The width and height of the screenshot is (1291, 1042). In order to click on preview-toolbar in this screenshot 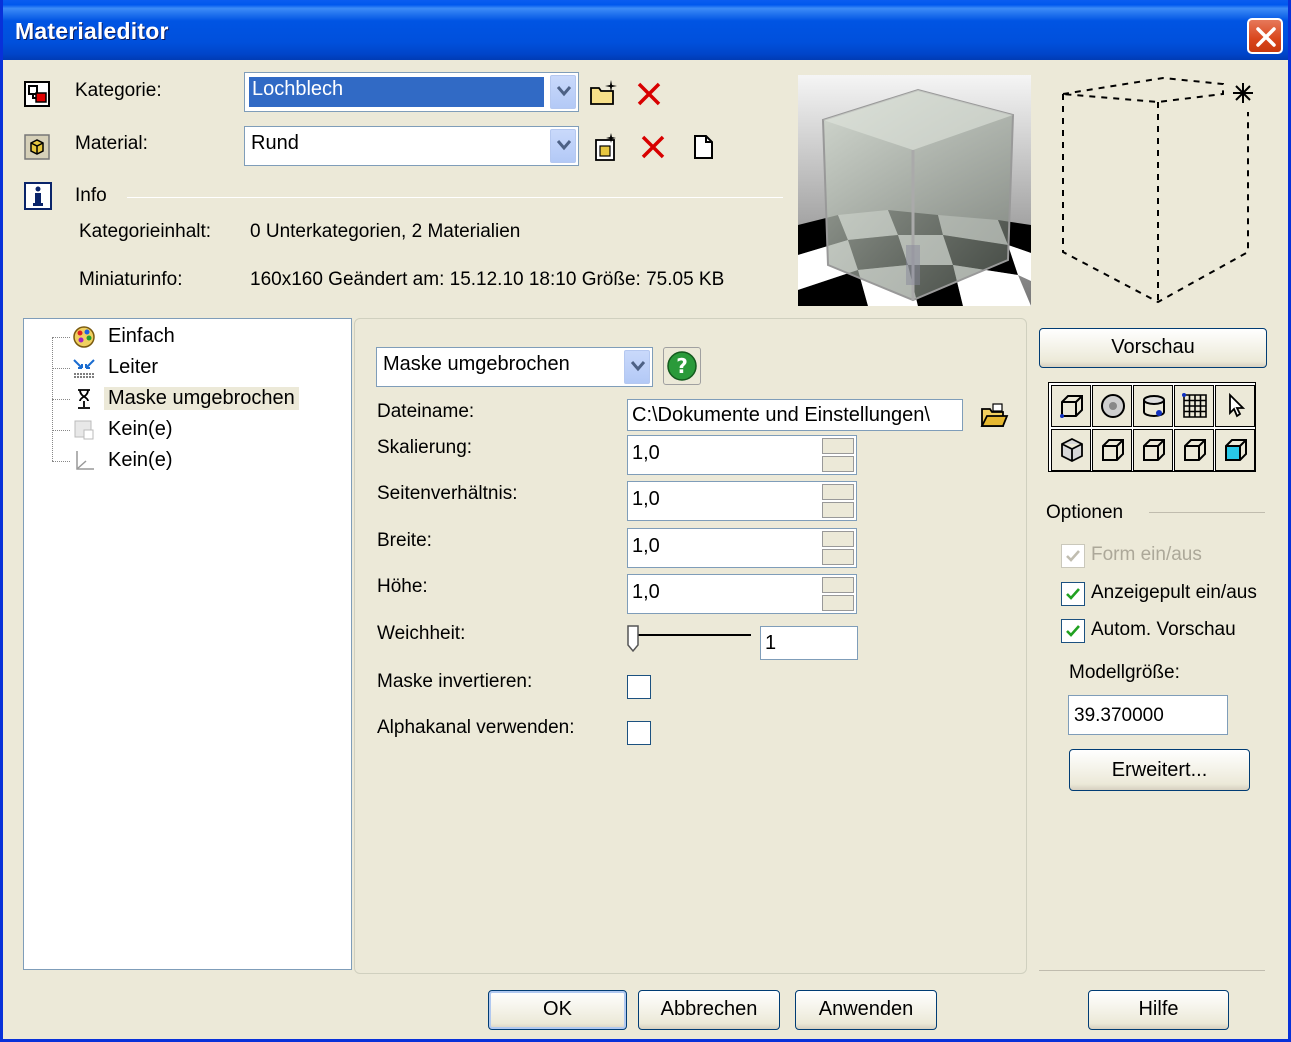, I will do `click(1152, 427)`.